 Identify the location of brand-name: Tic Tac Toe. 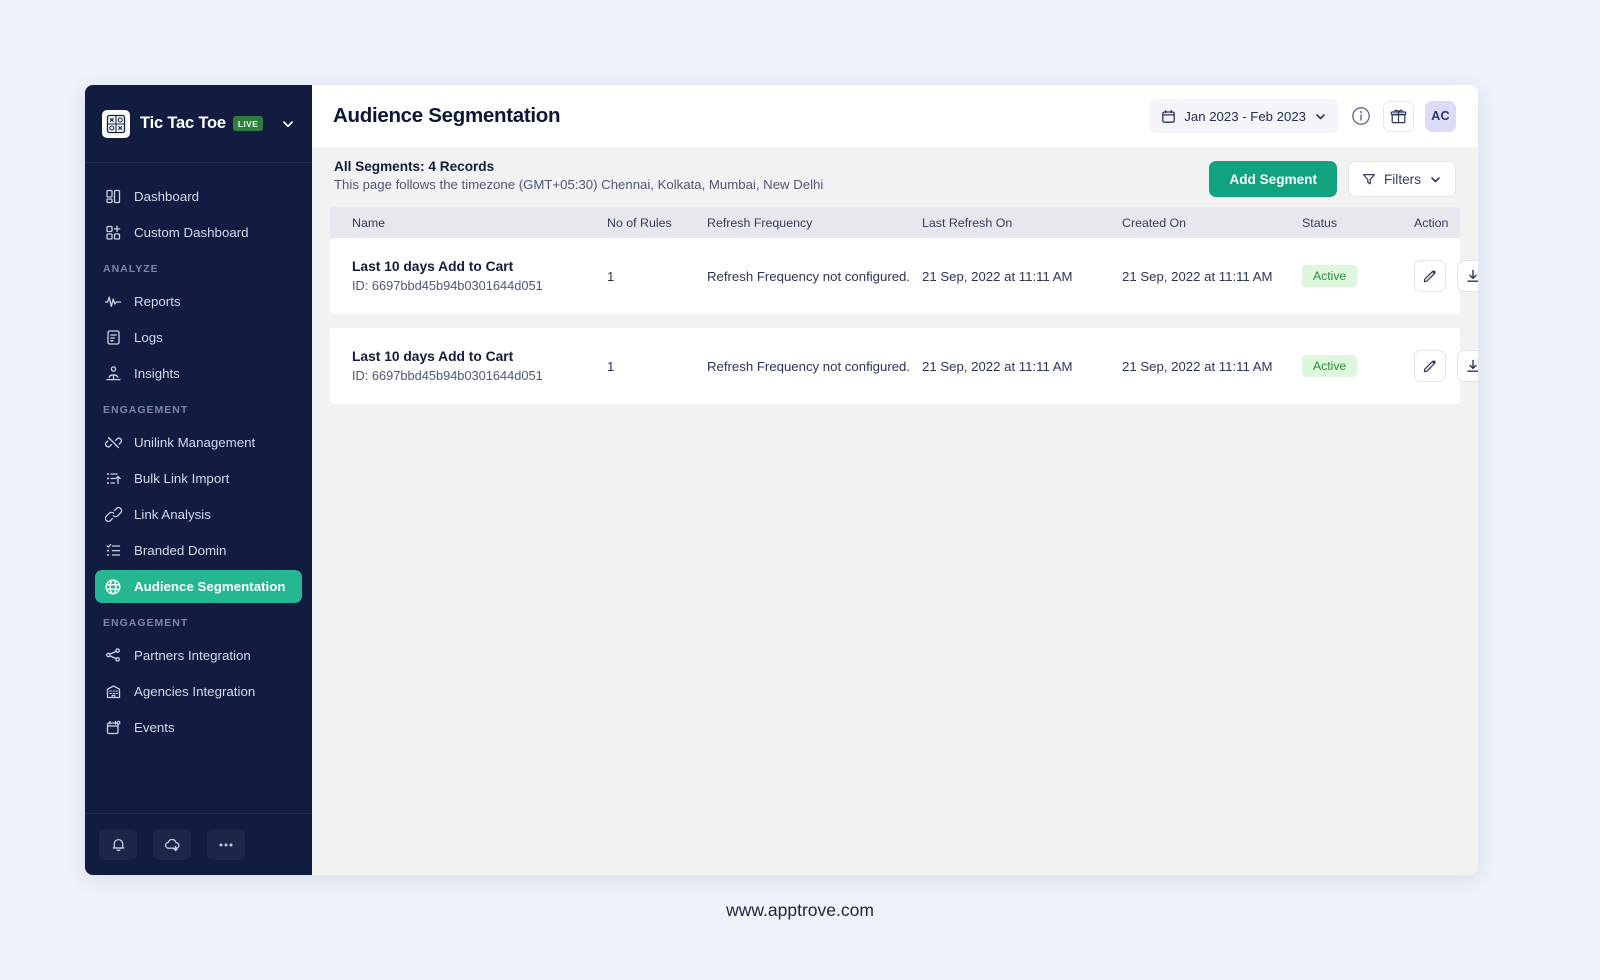
(183, 123).